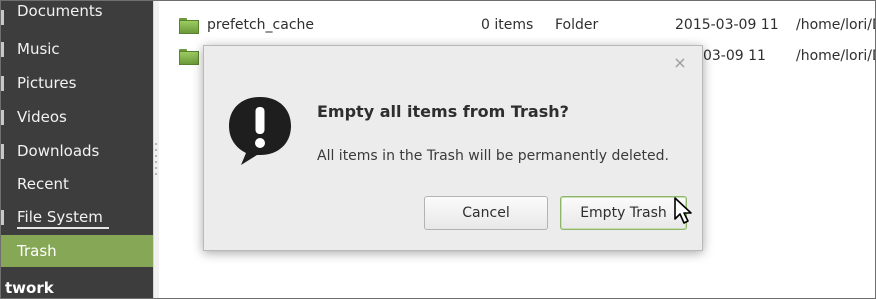 This screenshot has width=876, height=299. Describe the element at coordinates (38, 49) in the screenshot. I see `sidebar-item-label: Music` at that location.